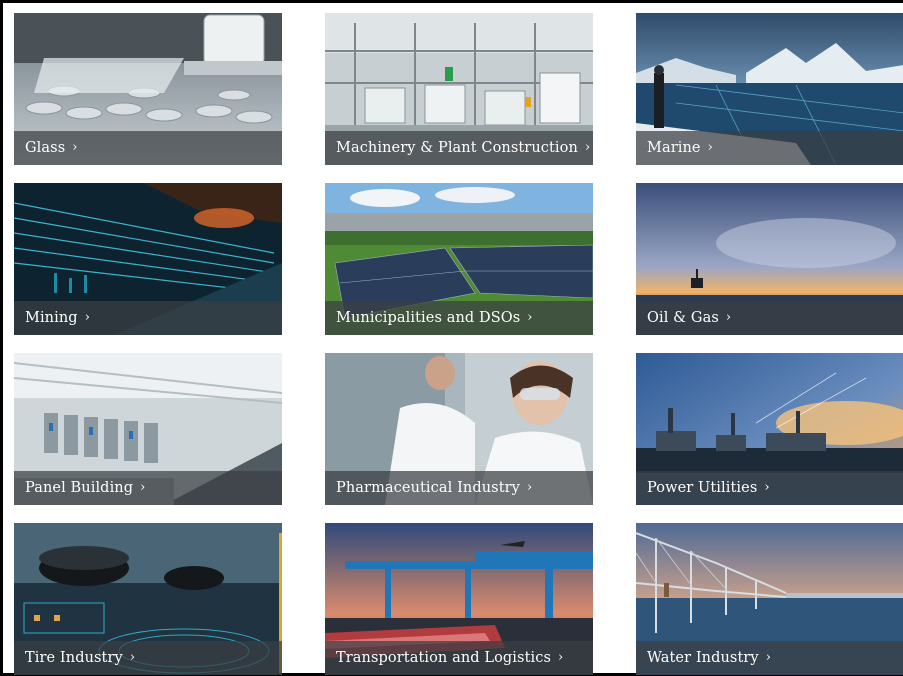 The height and width of the screenshot is (676, 903). Describe the element at coordinates (428, 488) in the screenshot. I see `tile-label: Pharmaceutical Industry` at that location.